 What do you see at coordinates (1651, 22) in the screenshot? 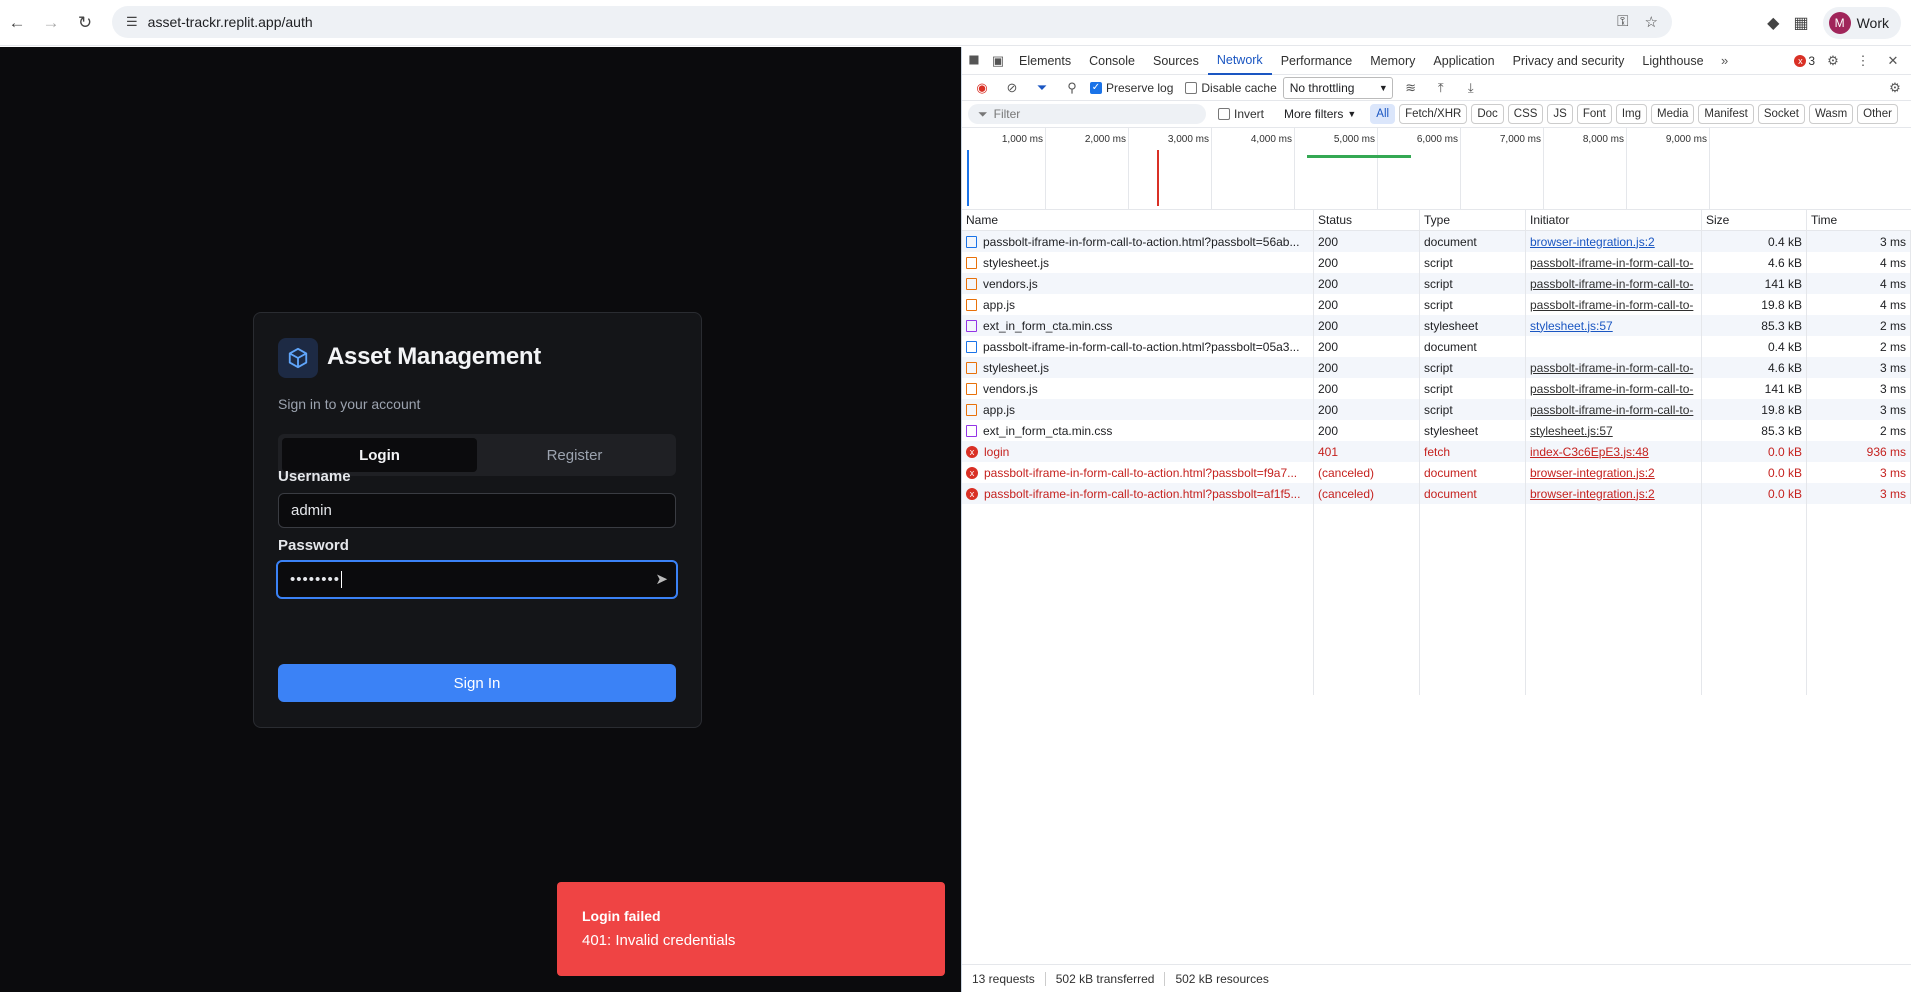
I see `bookmark-star-icon: ☆` at bounding box center [1651, 22].